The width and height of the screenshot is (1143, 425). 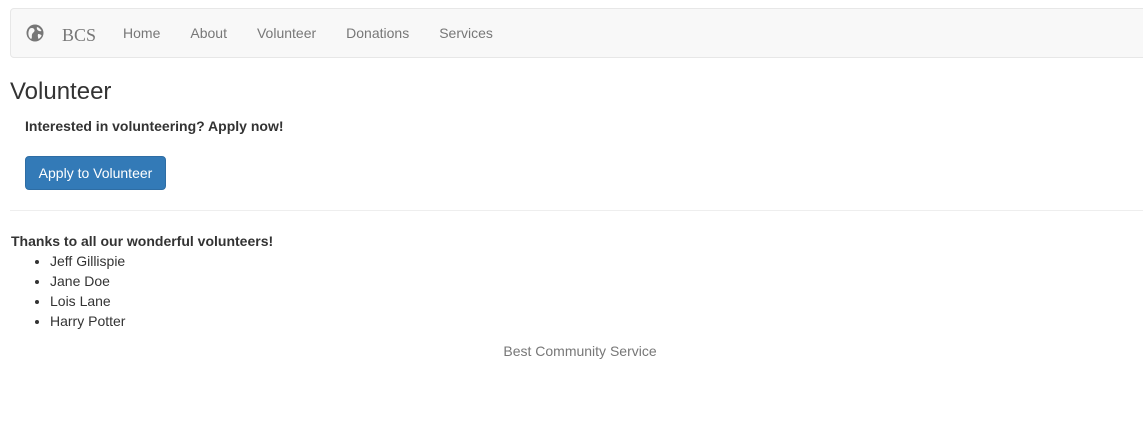 What do you see at coordinates (576, 210) in the screenshot?
I see `section-divider` at bounding box center [576, 210].